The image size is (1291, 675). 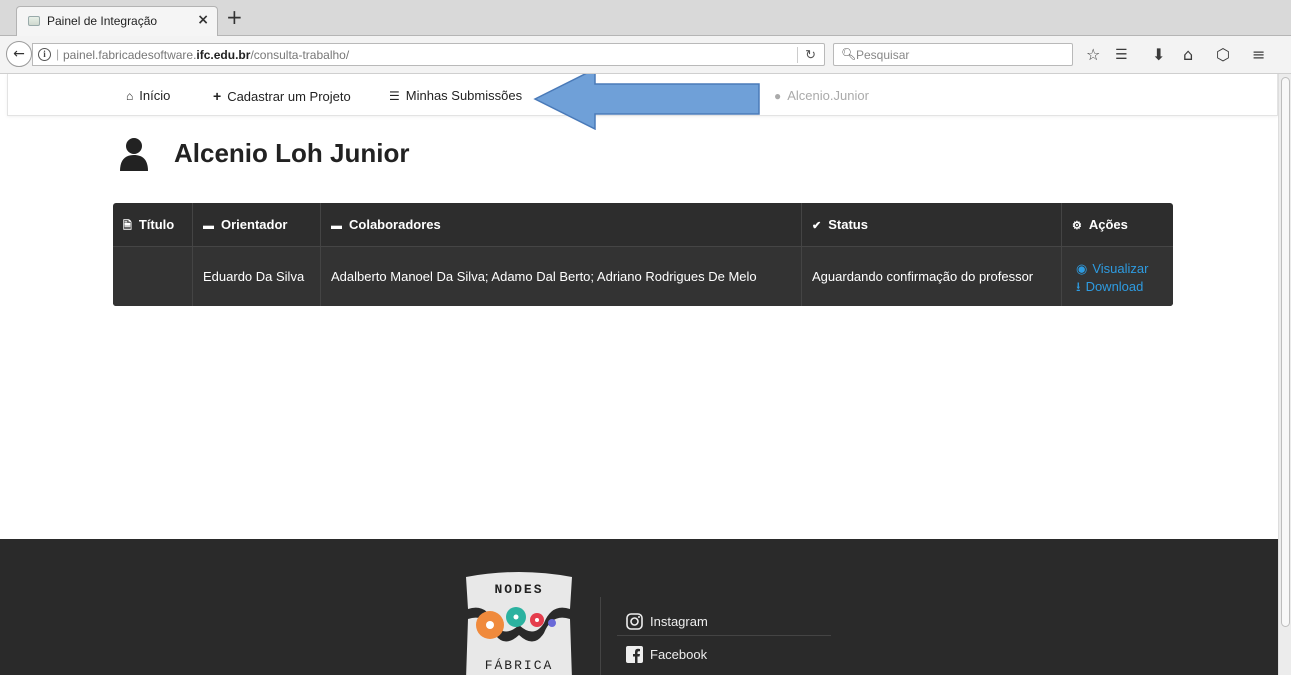 I want to click on footer-divider, so click(x=600, y=636).